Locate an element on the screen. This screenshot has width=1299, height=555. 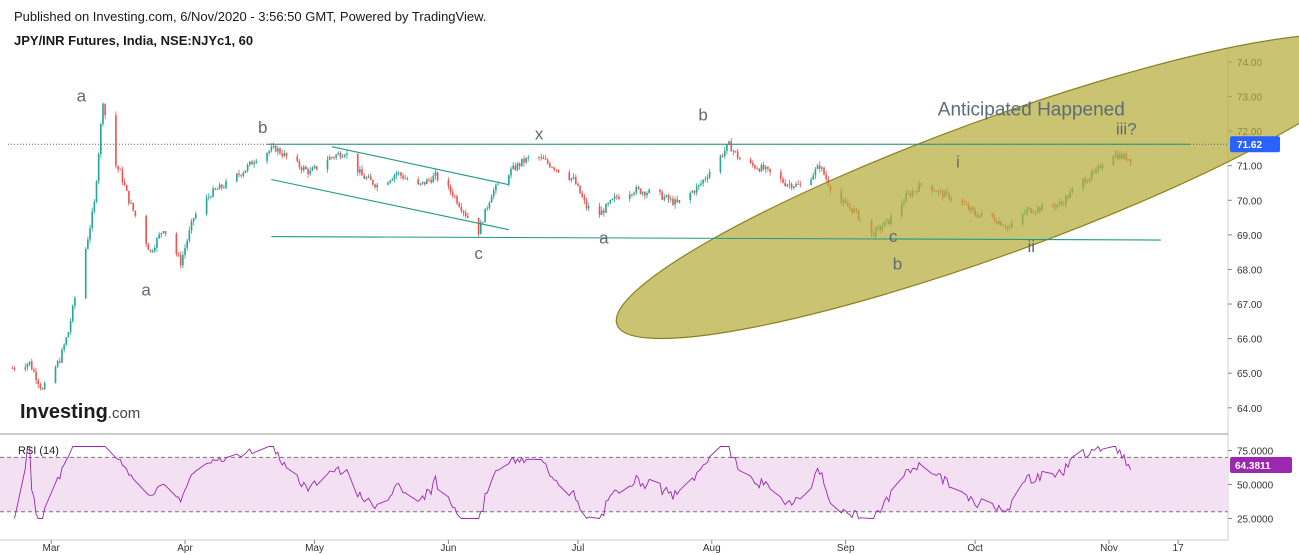
last-price-badge-label: 71.62 is located at coordinates (1249, 145).